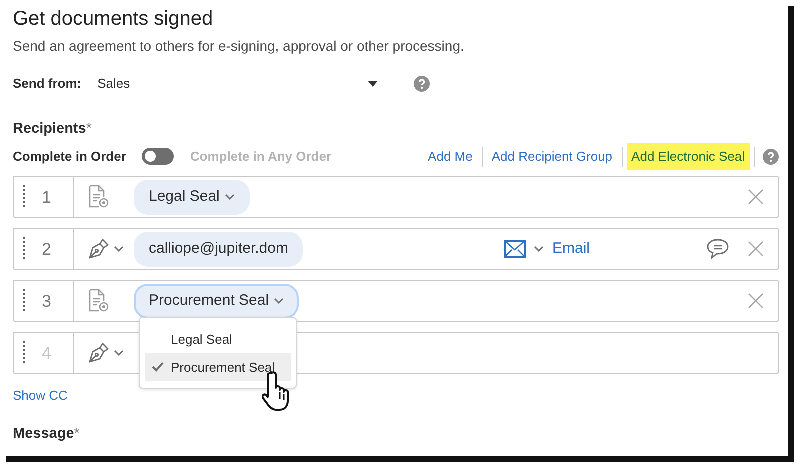  Describe the element at coordinates (261, 157) in the screenshot. I see `any-order-label: Complete in Any Order` at that location.